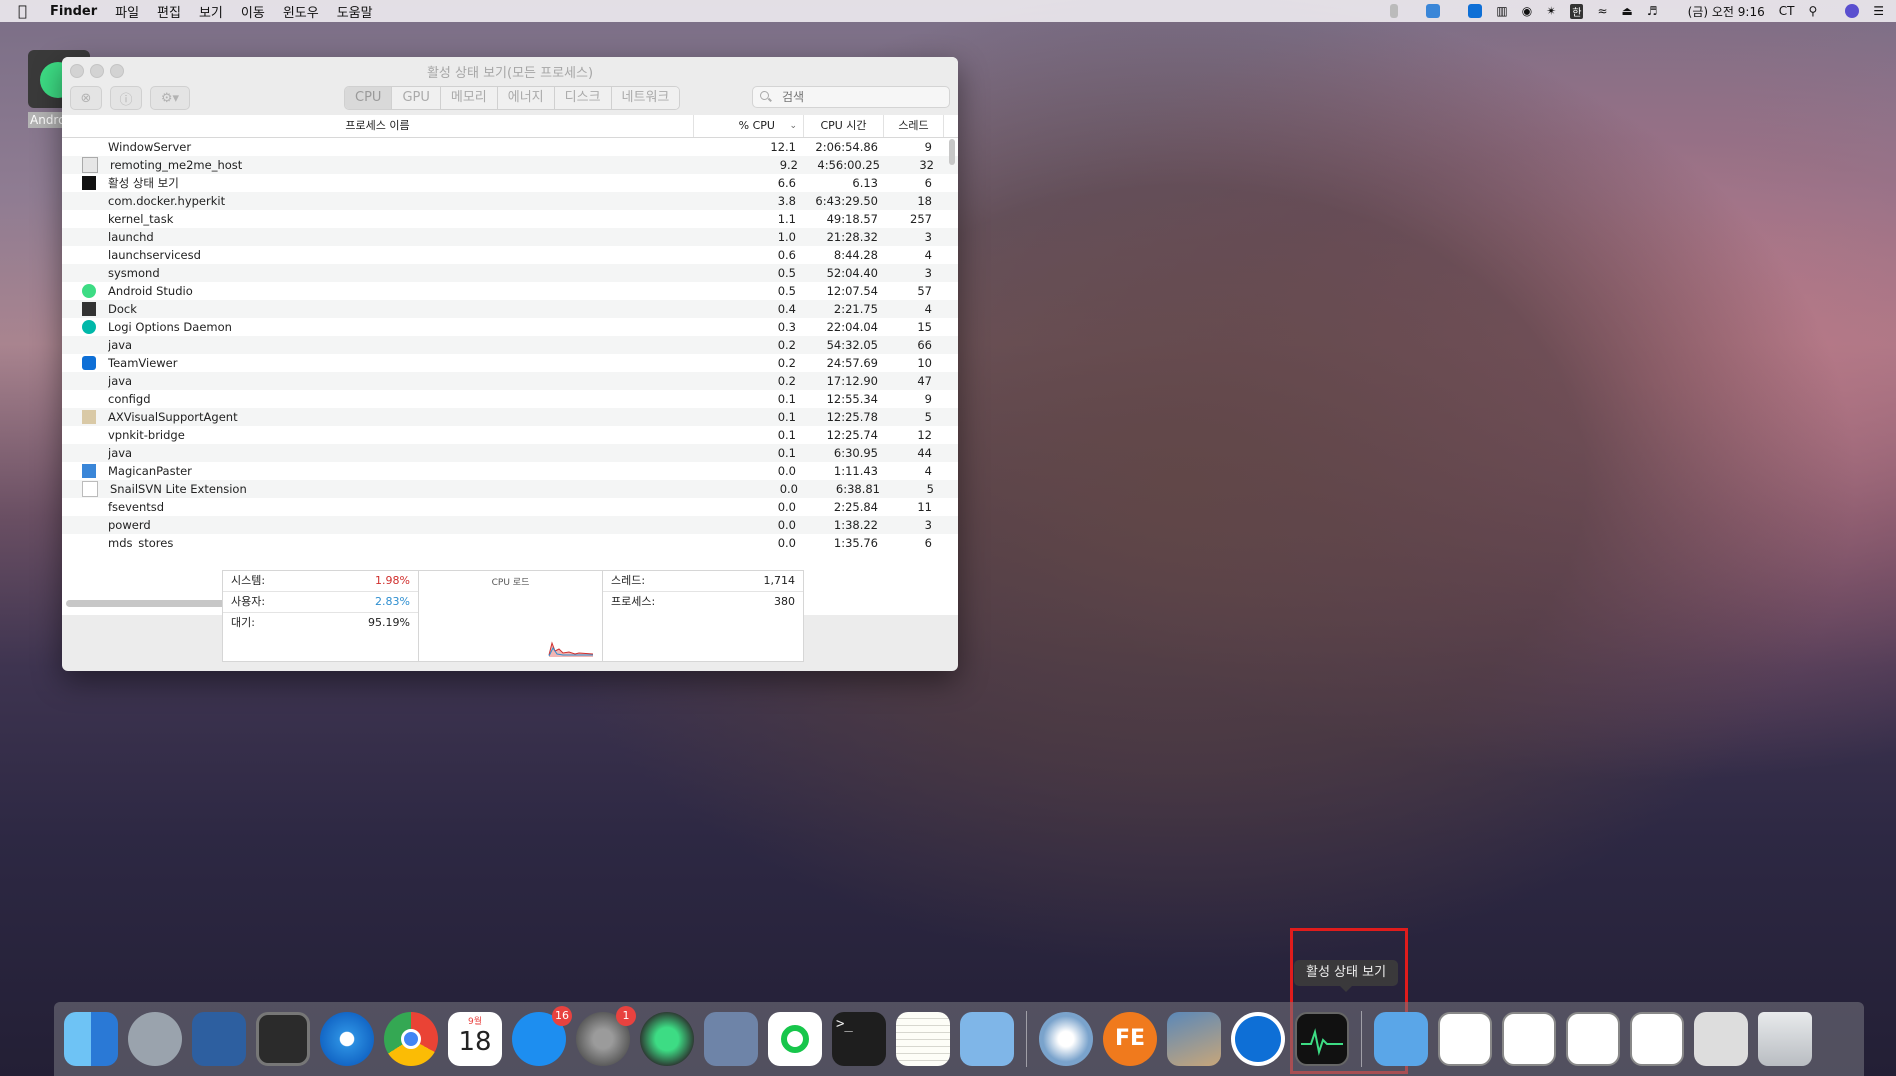  What do you see at coordinates (667, 1039) in the screenshot?
I see `android-studio-dock-icon` at bounding box center [667, 1039].